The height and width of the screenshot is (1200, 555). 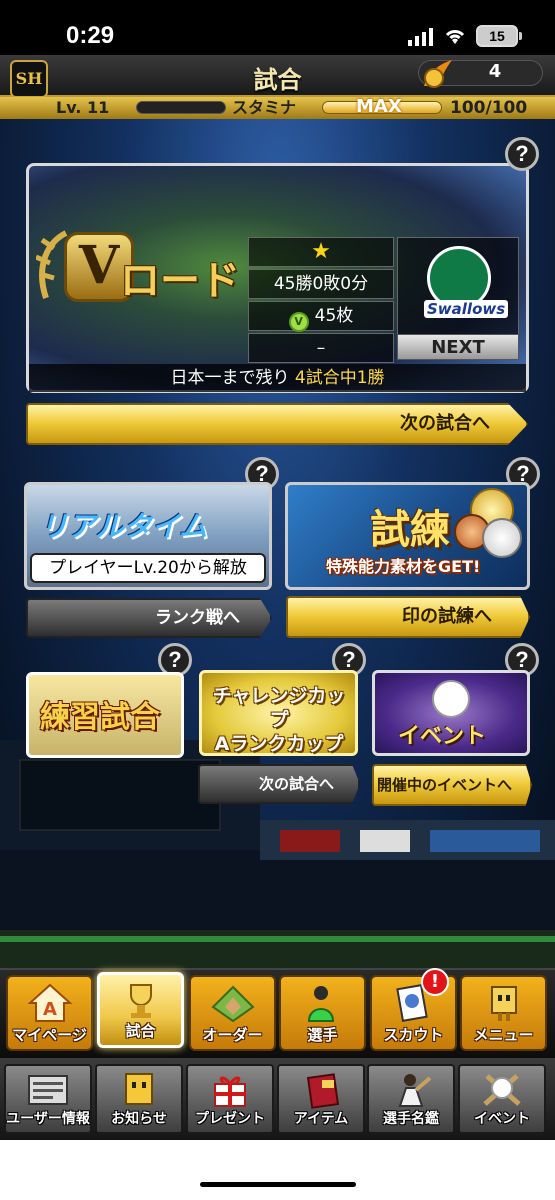 I want to click on trial-title: 試練, so click(x=410, y=529).